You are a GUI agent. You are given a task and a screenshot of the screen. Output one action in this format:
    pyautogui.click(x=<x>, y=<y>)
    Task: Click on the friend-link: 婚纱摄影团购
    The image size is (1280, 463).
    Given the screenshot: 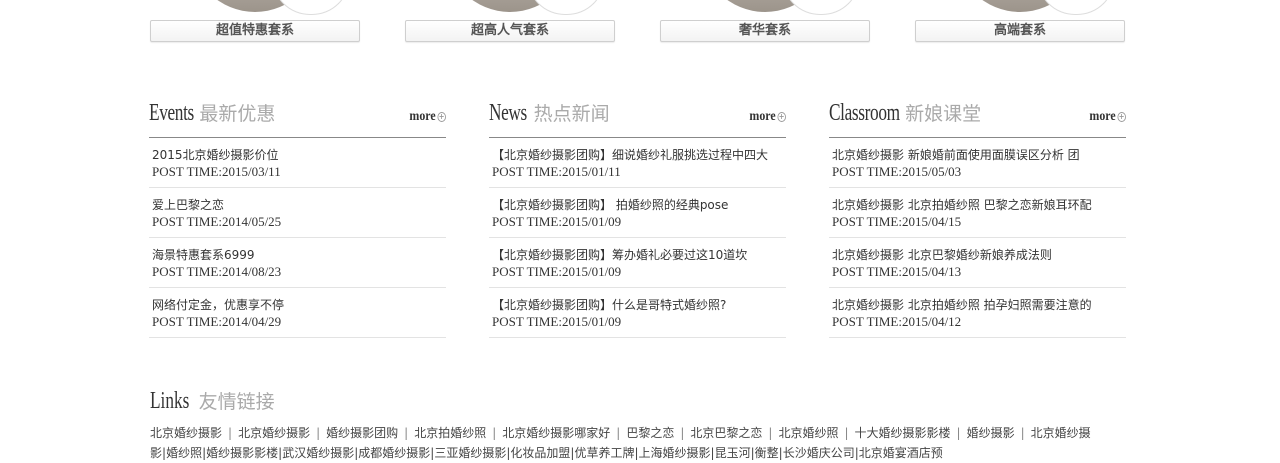 What is the action you would take?
    pyautogui.click(x=362, y=433)
    